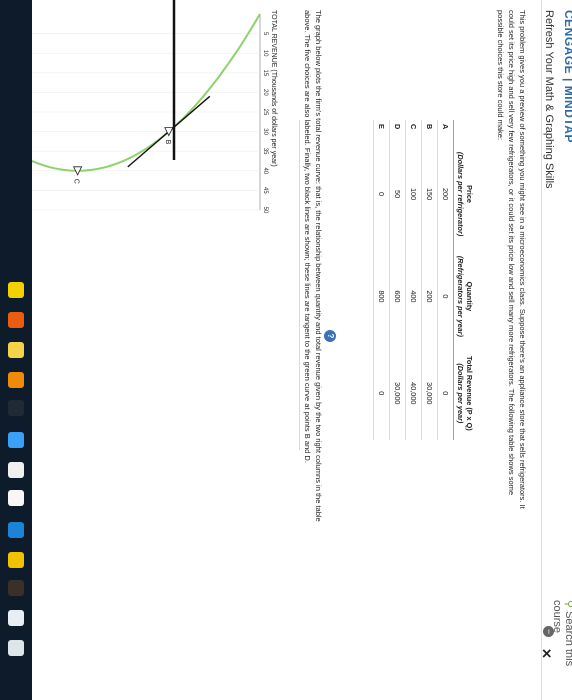 This screenshot has height=700, width=572. I want to click on tick-label: 50, so click(265, 210).